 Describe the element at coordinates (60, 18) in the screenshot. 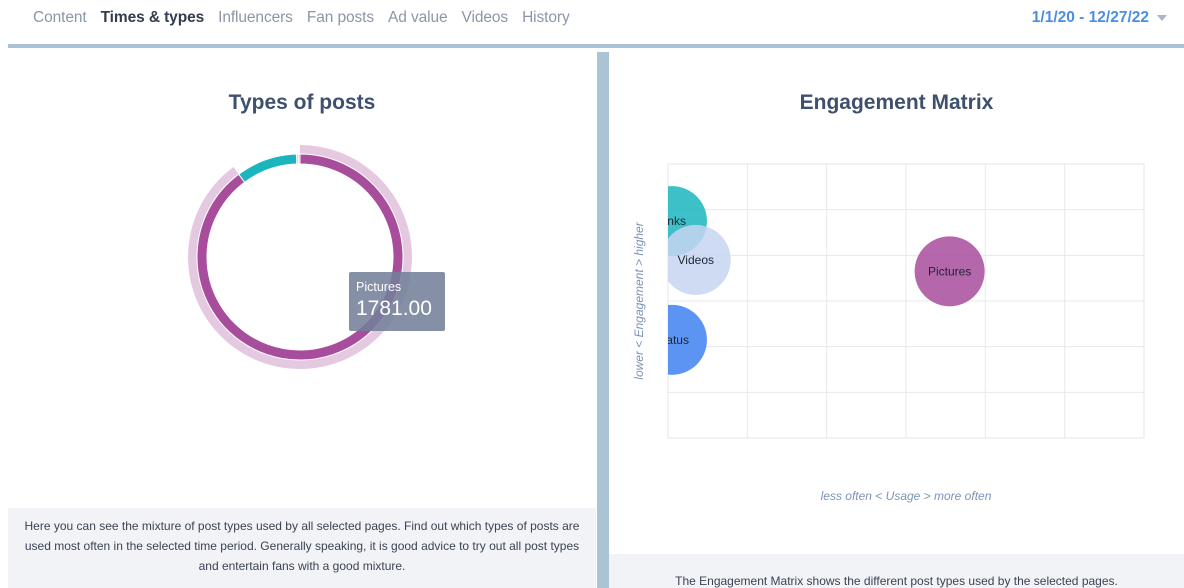

I see `tab-content: Content` at that location.